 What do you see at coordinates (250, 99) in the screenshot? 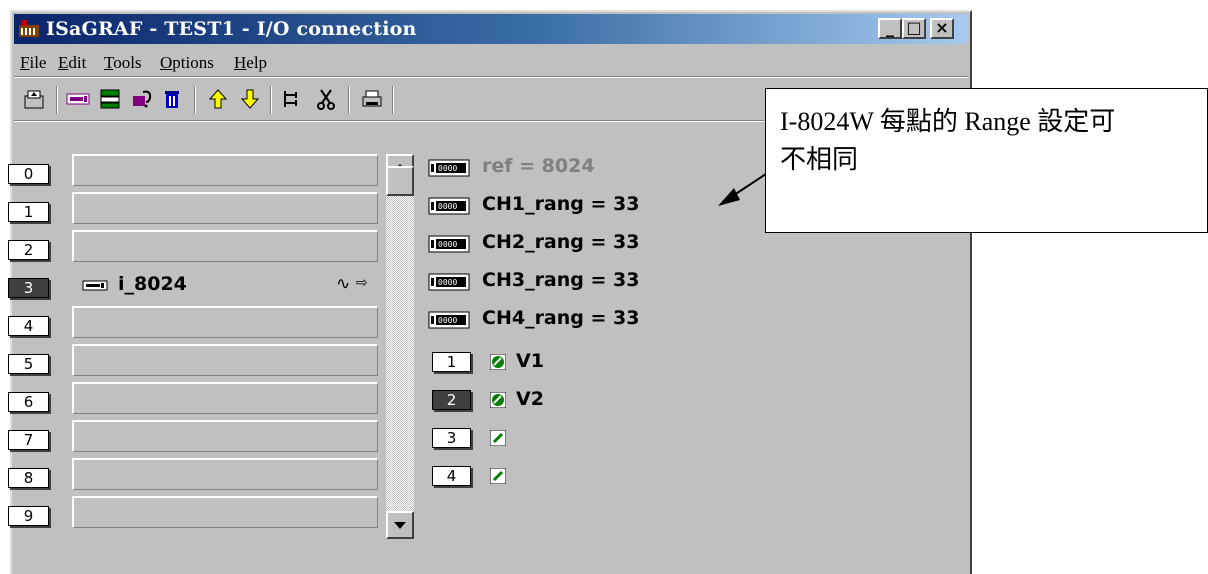
I see `move-down-icon` at bounding box center [250, 99].